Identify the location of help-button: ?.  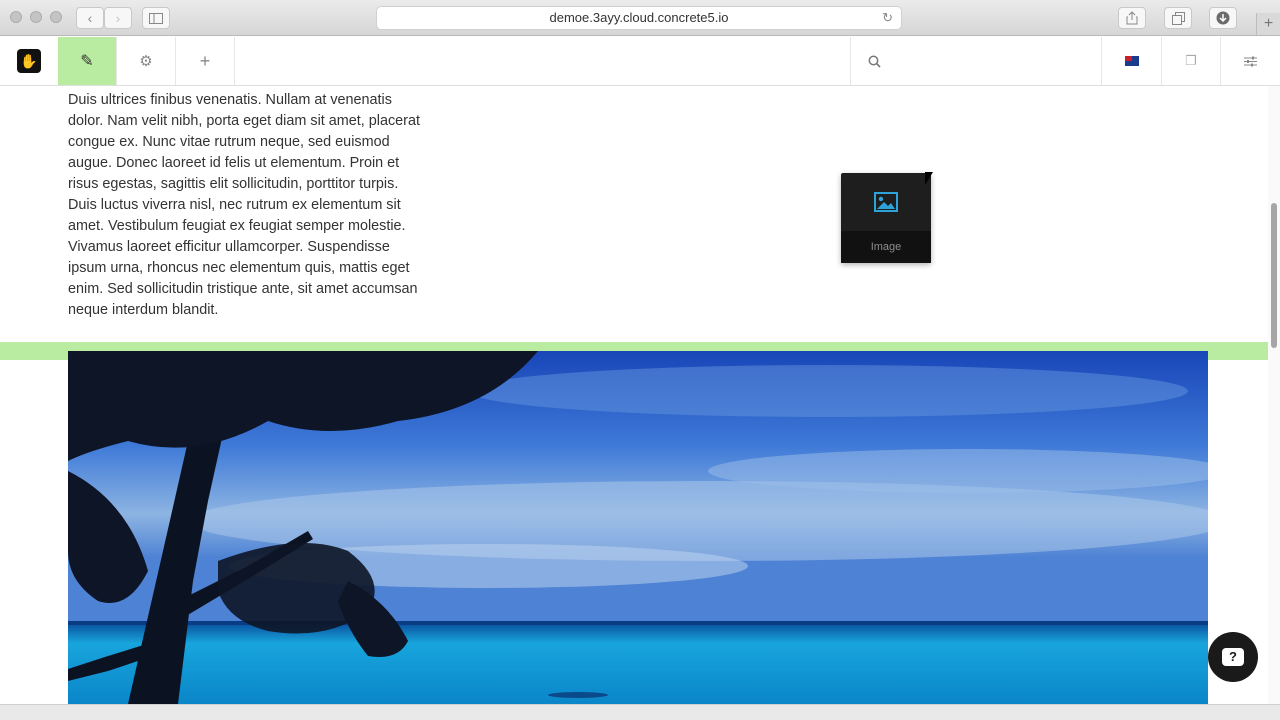
(1233, 657).